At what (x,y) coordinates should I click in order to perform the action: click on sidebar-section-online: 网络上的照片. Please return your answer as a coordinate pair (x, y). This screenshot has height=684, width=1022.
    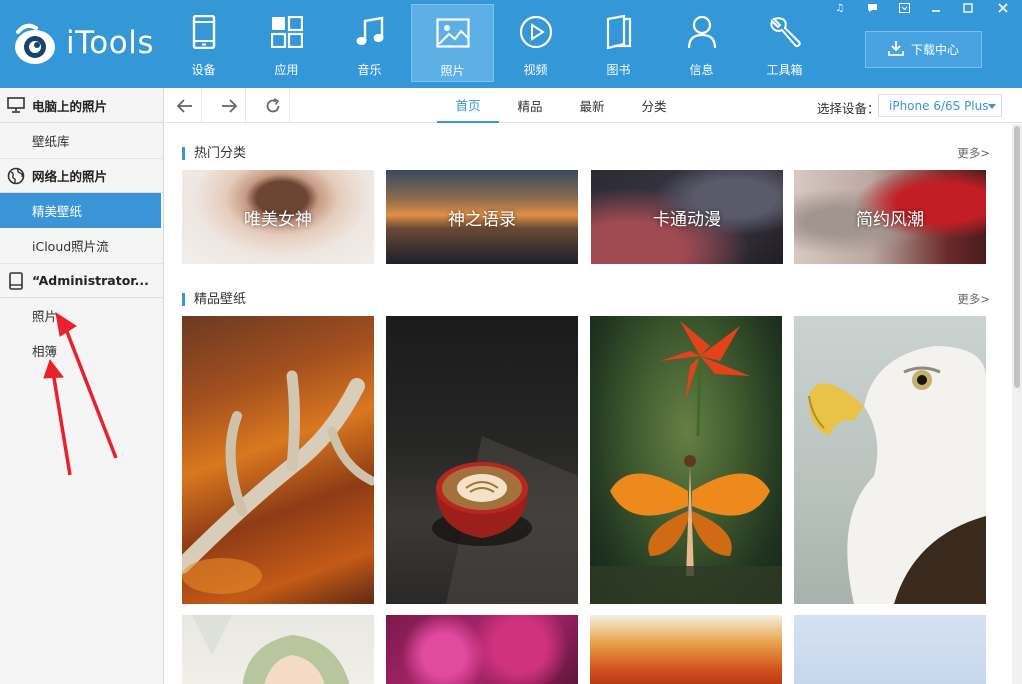
    Looking at the image, I should click on (81, 175).